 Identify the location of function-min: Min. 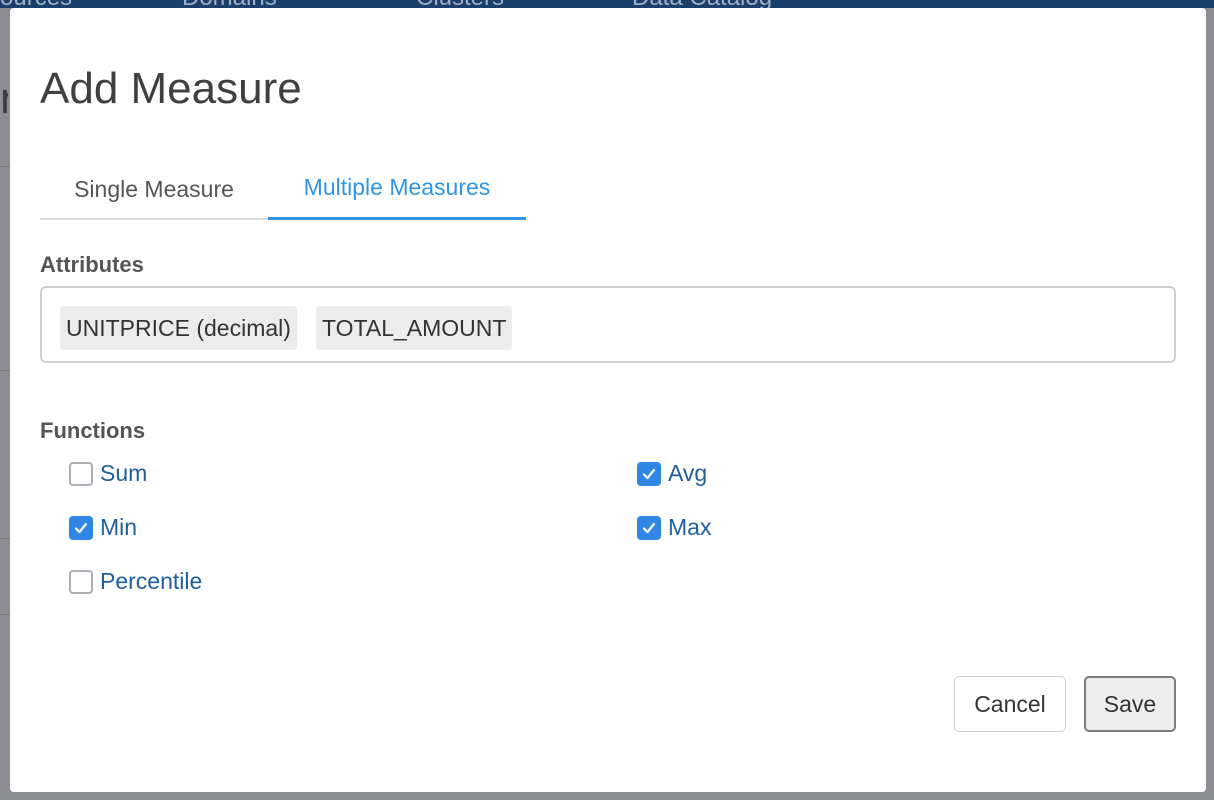
(103, 527).